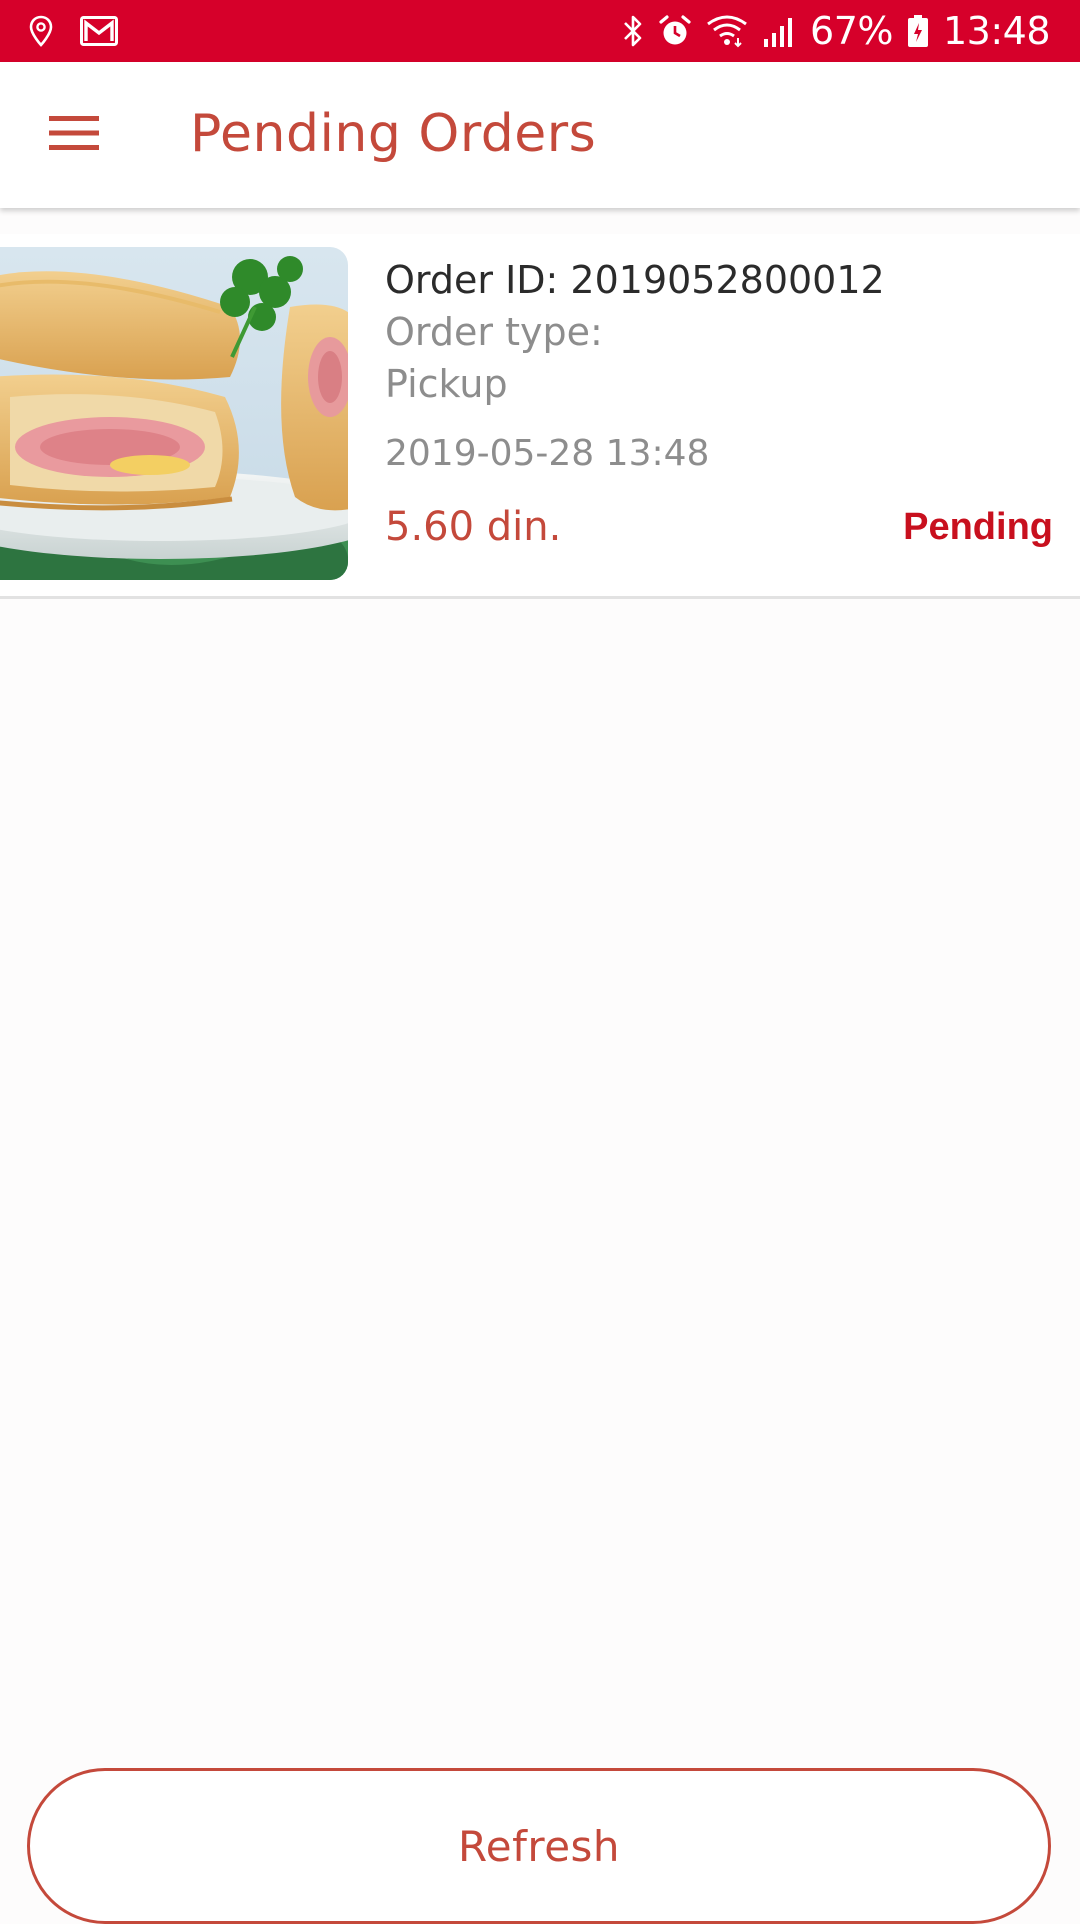  I want to click on status-bar-right: 67% 13:48, so click(836, 31).